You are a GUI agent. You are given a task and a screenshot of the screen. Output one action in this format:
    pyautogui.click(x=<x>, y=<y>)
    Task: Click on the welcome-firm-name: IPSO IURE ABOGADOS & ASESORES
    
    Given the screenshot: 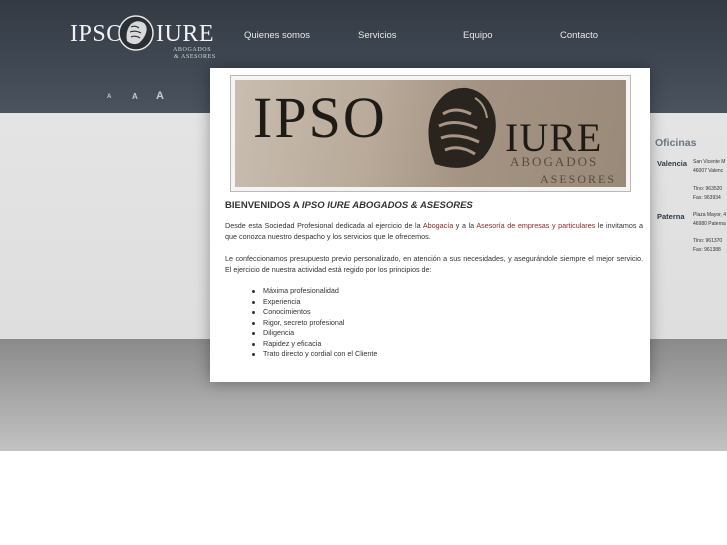 What is the action you would take?
    pyautogui.click(x=387, y=205)
    